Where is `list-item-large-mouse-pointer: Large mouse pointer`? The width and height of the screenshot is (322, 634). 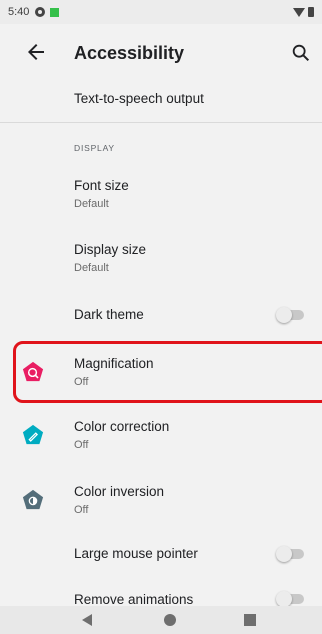 list-item-large-mouse-pointer: Large mouse pointer is located at coordinates (161, 560).